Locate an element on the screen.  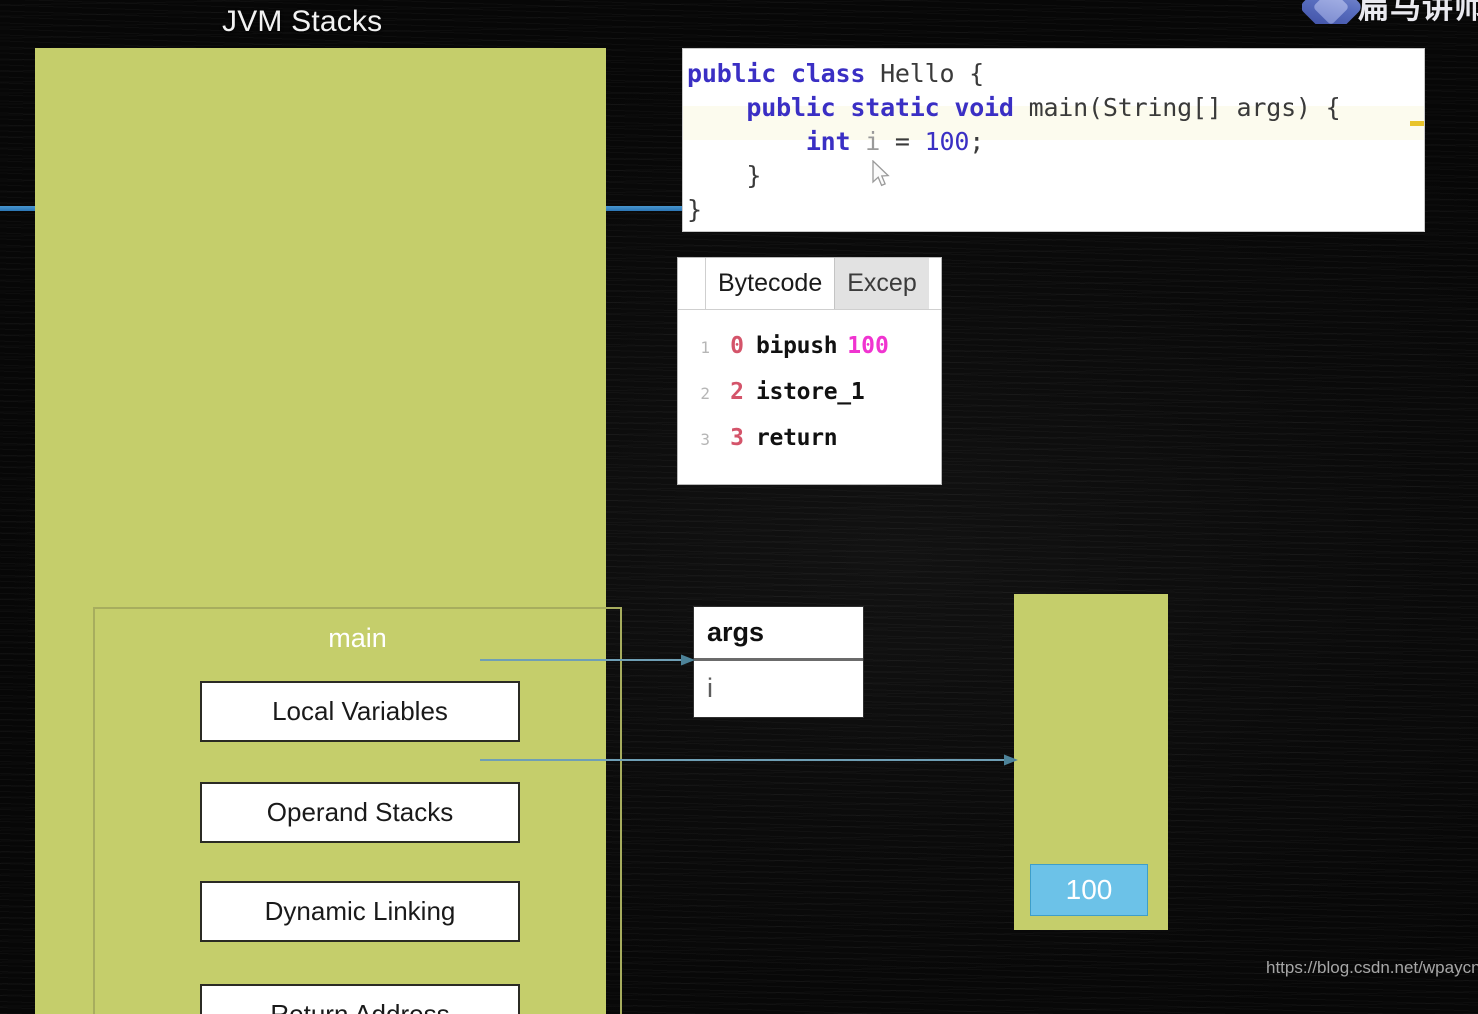
bytecode-instruction-list: 1 0 bipush 100 2 2 istore_1 3 3 return is located at coordinates (809, 391).